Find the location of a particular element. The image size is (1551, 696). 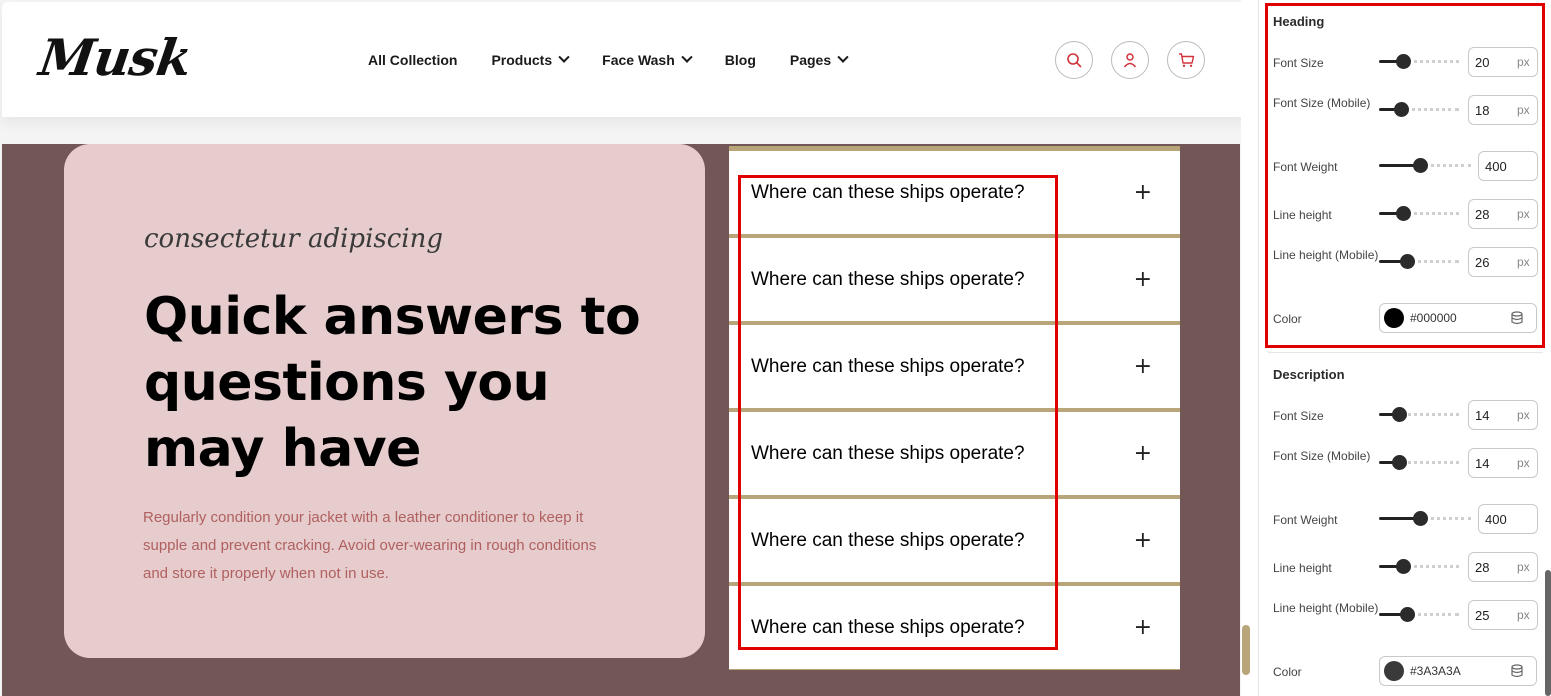

font-size-input: 20 px is located at coordinates (1503, 62).